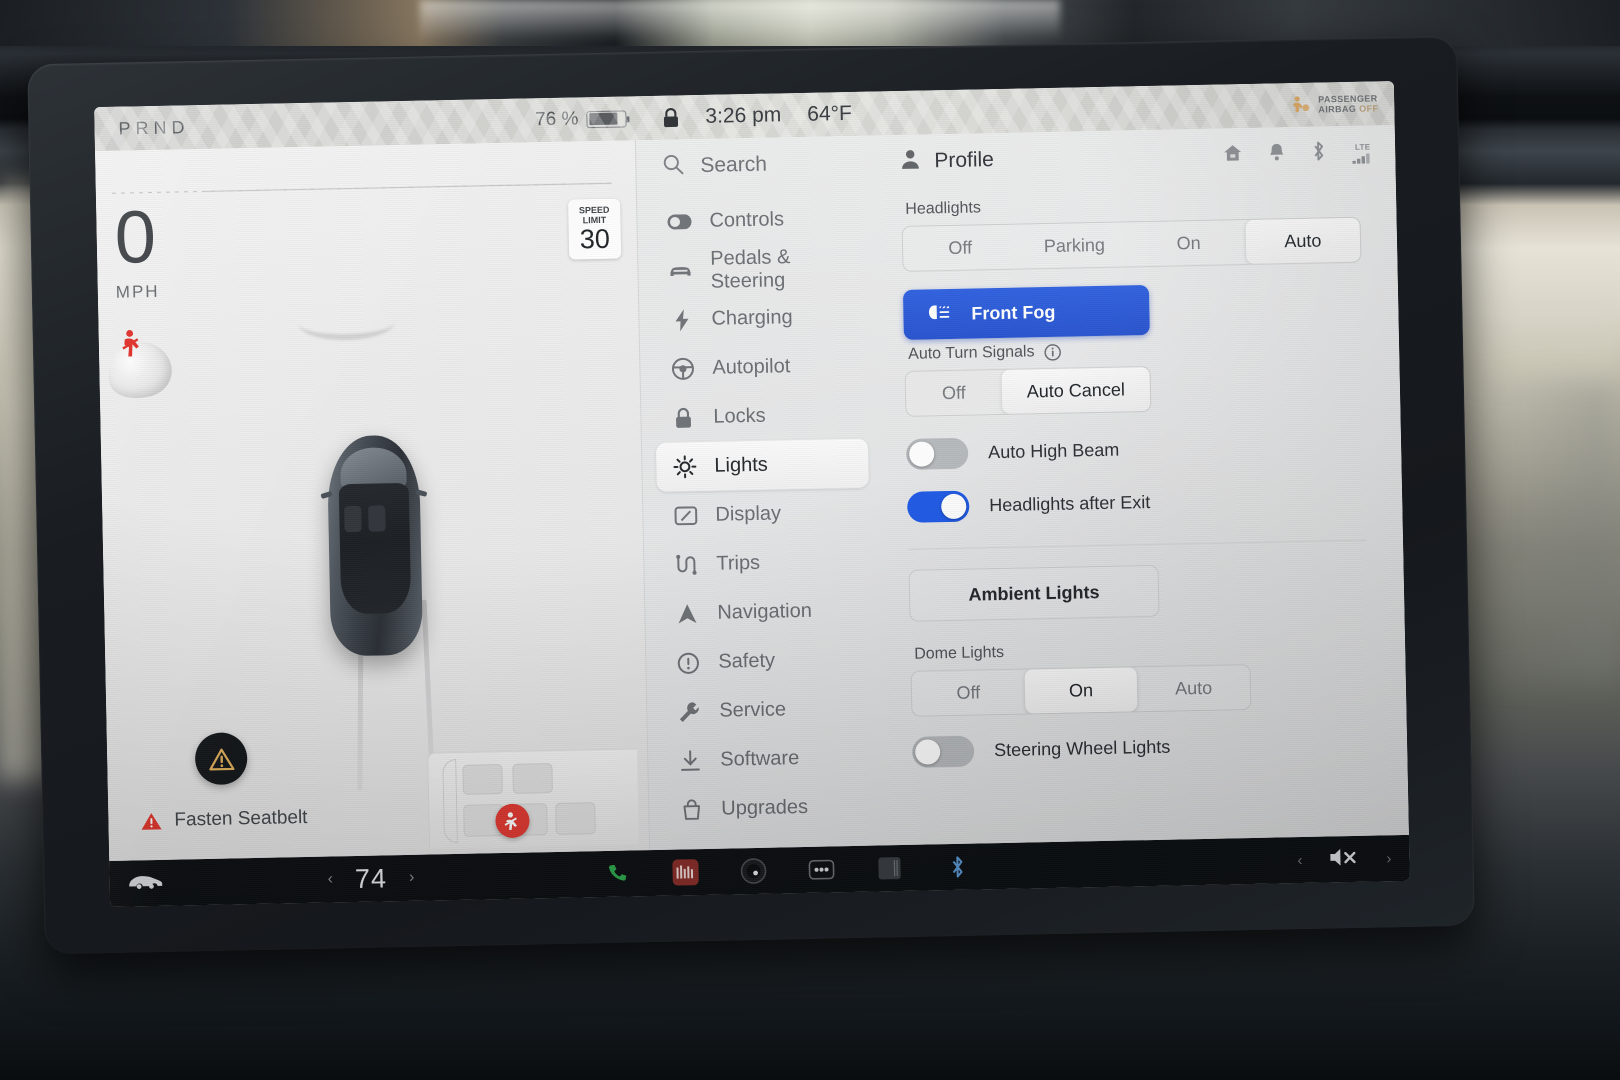  What do you see at coordinates (590, 119) in the screenshot?
I see `battery-indicator: 76 %` at bounding box center [590, 119].